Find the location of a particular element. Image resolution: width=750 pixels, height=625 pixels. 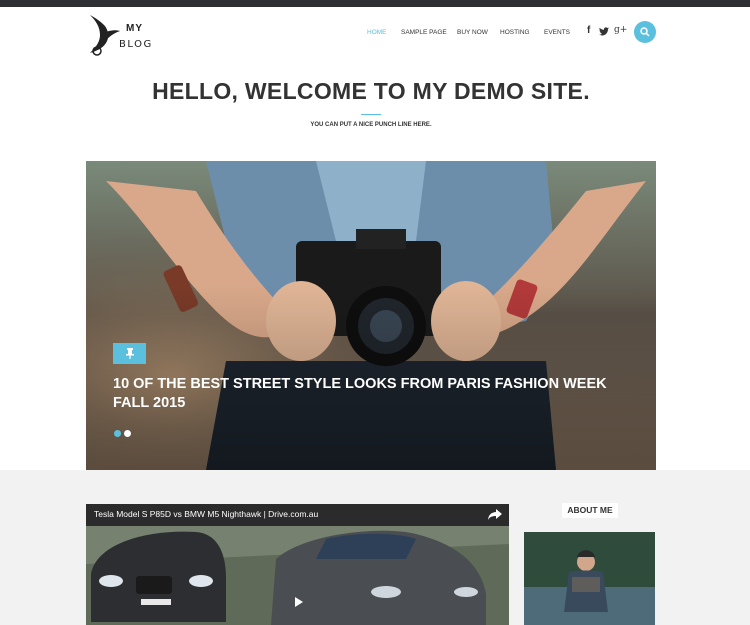

logo-text-blog: BLOG is located at coordinates (136, 44).